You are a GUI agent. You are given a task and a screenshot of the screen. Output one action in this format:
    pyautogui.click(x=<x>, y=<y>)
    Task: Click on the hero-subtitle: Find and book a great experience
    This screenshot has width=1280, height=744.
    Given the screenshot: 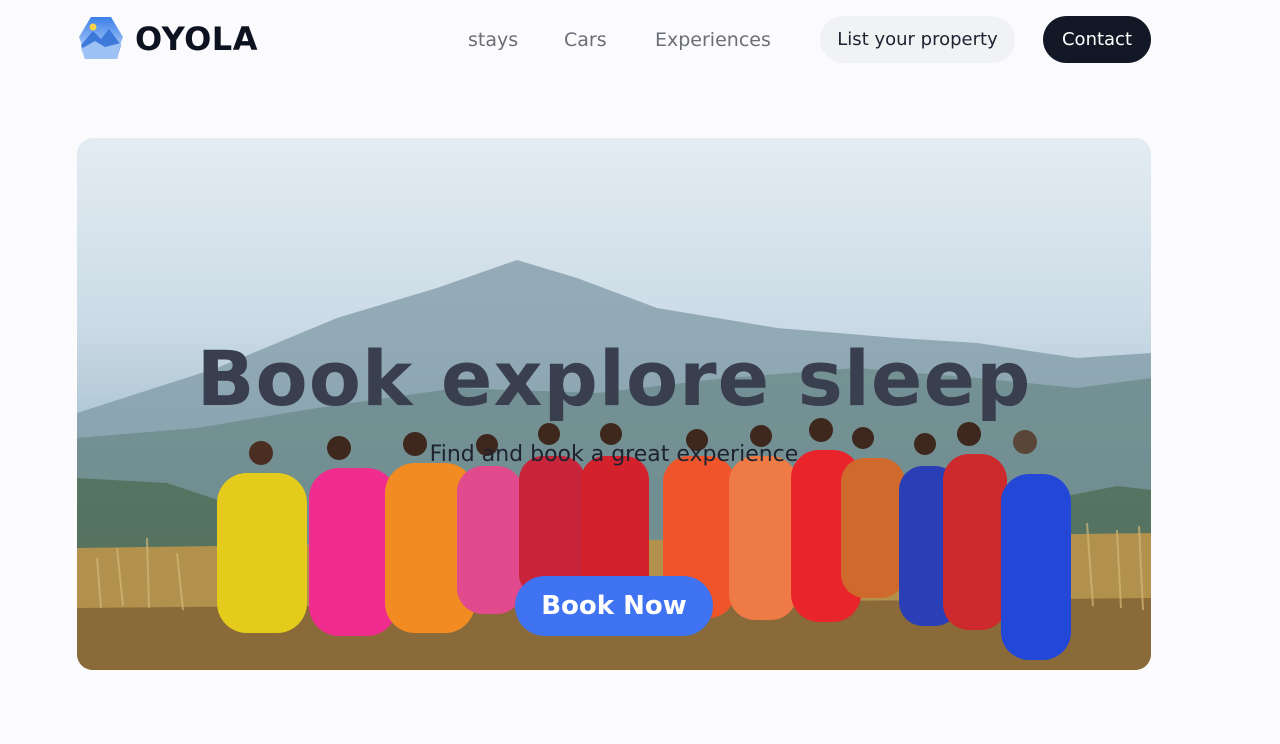 What is the action you would take?
    pyautogui.click(x=614, y=454)
    